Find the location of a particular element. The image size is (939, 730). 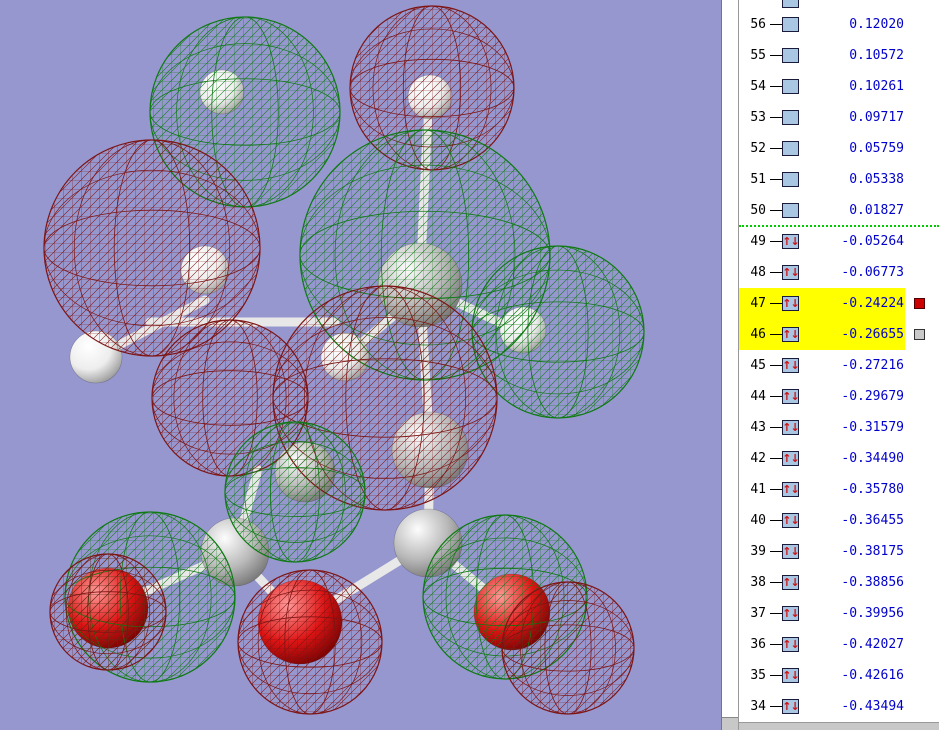

orbital-row-44: 44 ↑ ↓ -0.29679 is located at coordinates (839, 396).